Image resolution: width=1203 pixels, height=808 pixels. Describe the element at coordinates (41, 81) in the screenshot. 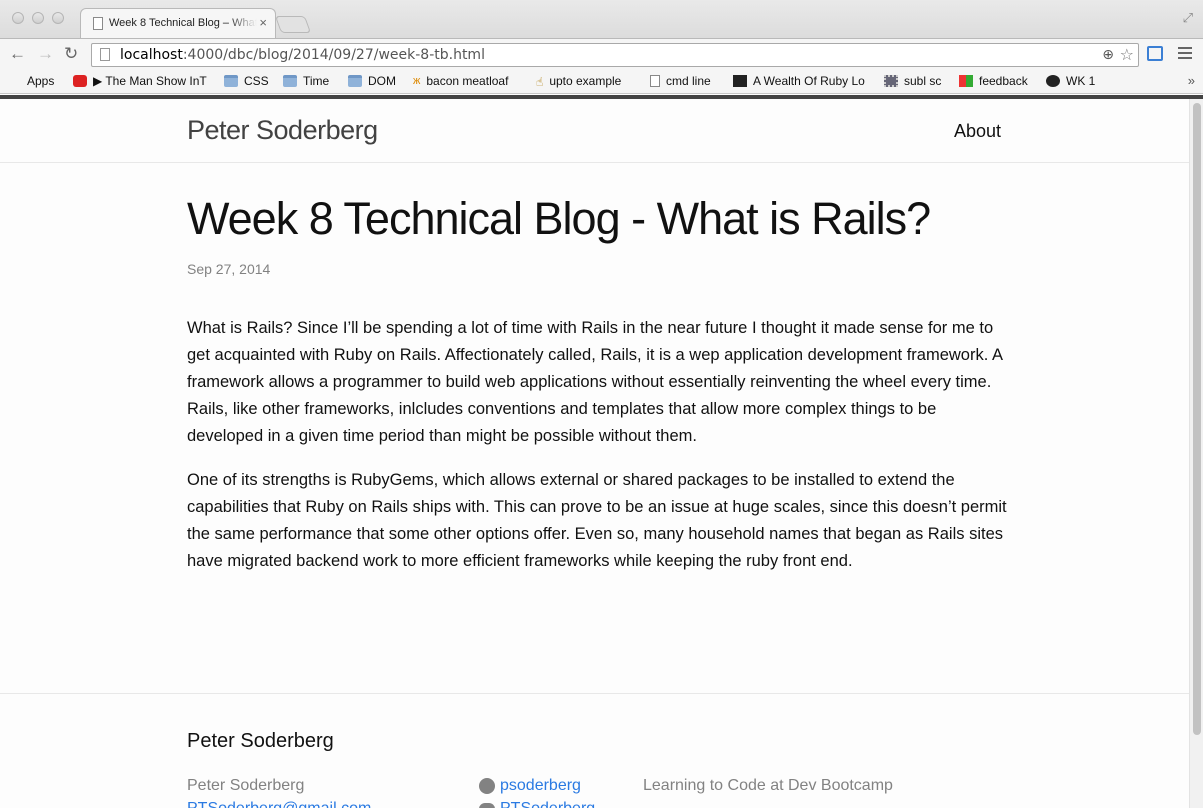

I see `bookmark-label: Apps` at that location.